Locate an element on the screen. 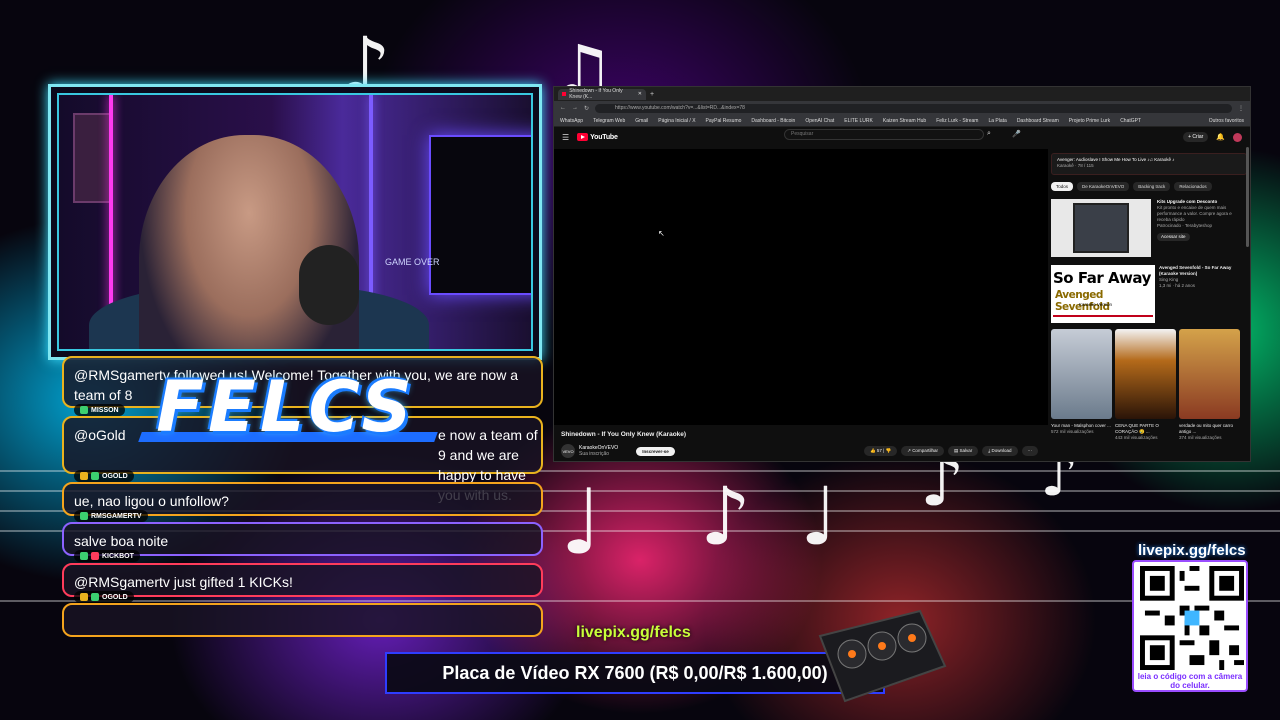  video-player: ↖ is located at coordinates (801, 287).